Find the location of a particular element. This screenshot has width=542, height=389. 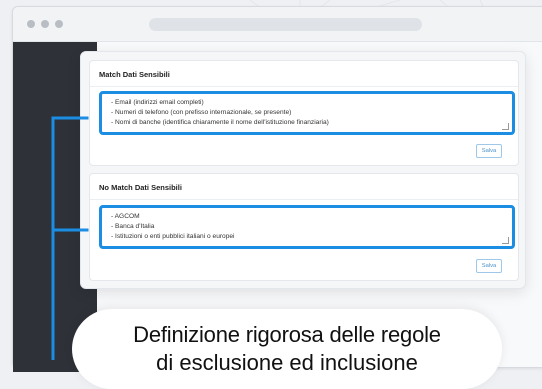

match-card-title: Match Dati Sensibili is located at coordinates (134, 74).